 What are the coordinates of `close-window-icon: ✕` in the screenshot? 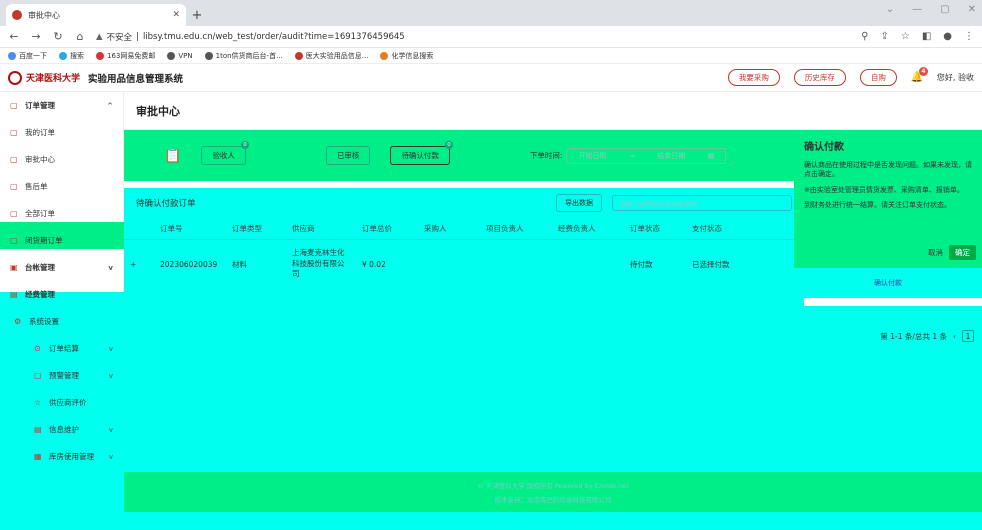 It's located at (972, 9).